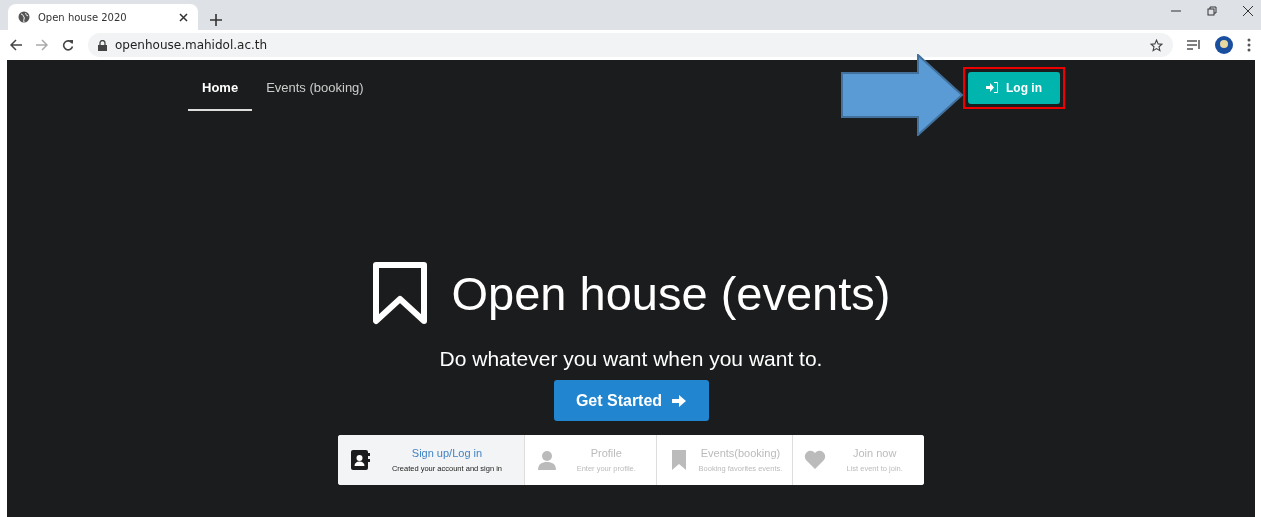 The height and width of the screenshot is (517, 1261). What do you see at coordinates (671, 293) in the screenshot?
I see `page-title: Open house (events)` at bounding box center [671, 293].